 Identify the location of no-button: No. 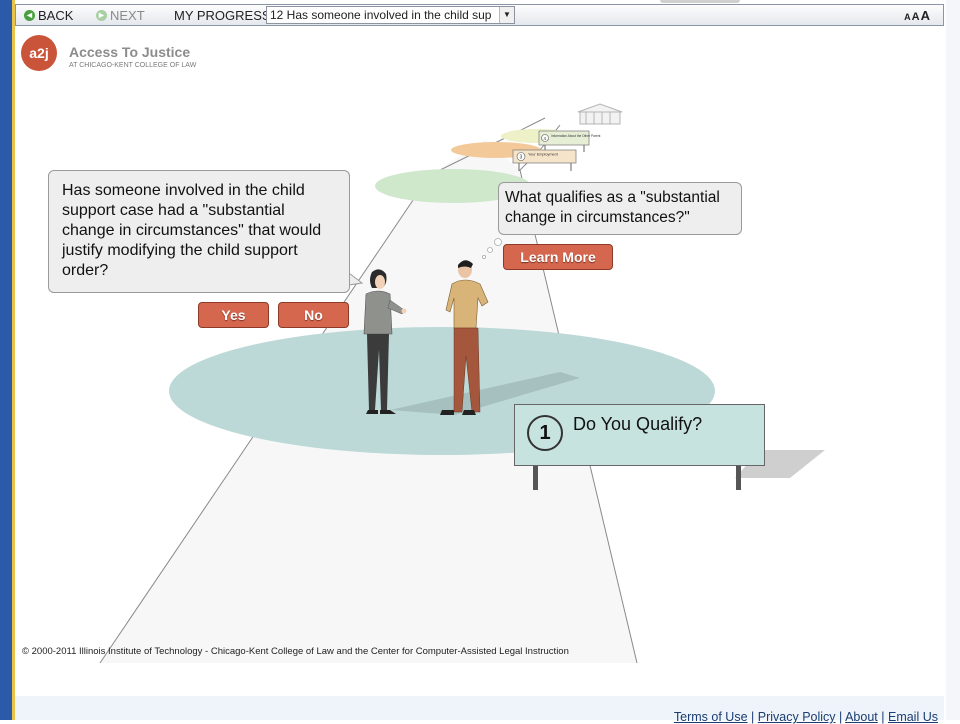
(313, 315).